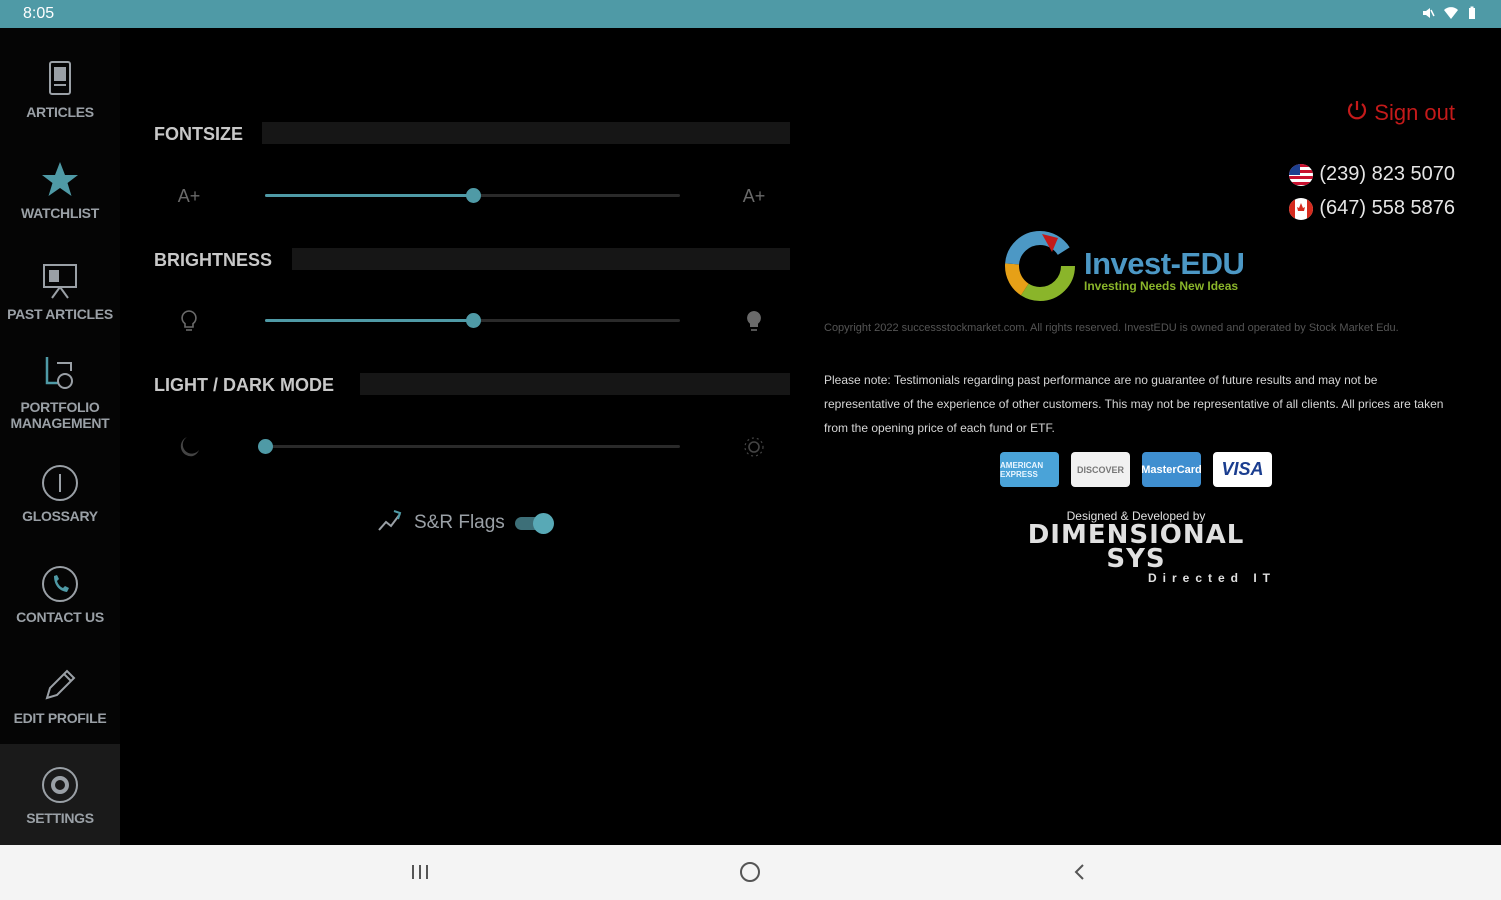 This screenshot has height=900, width=1501. I want to click on wifi-icon, so click(1451, 14).